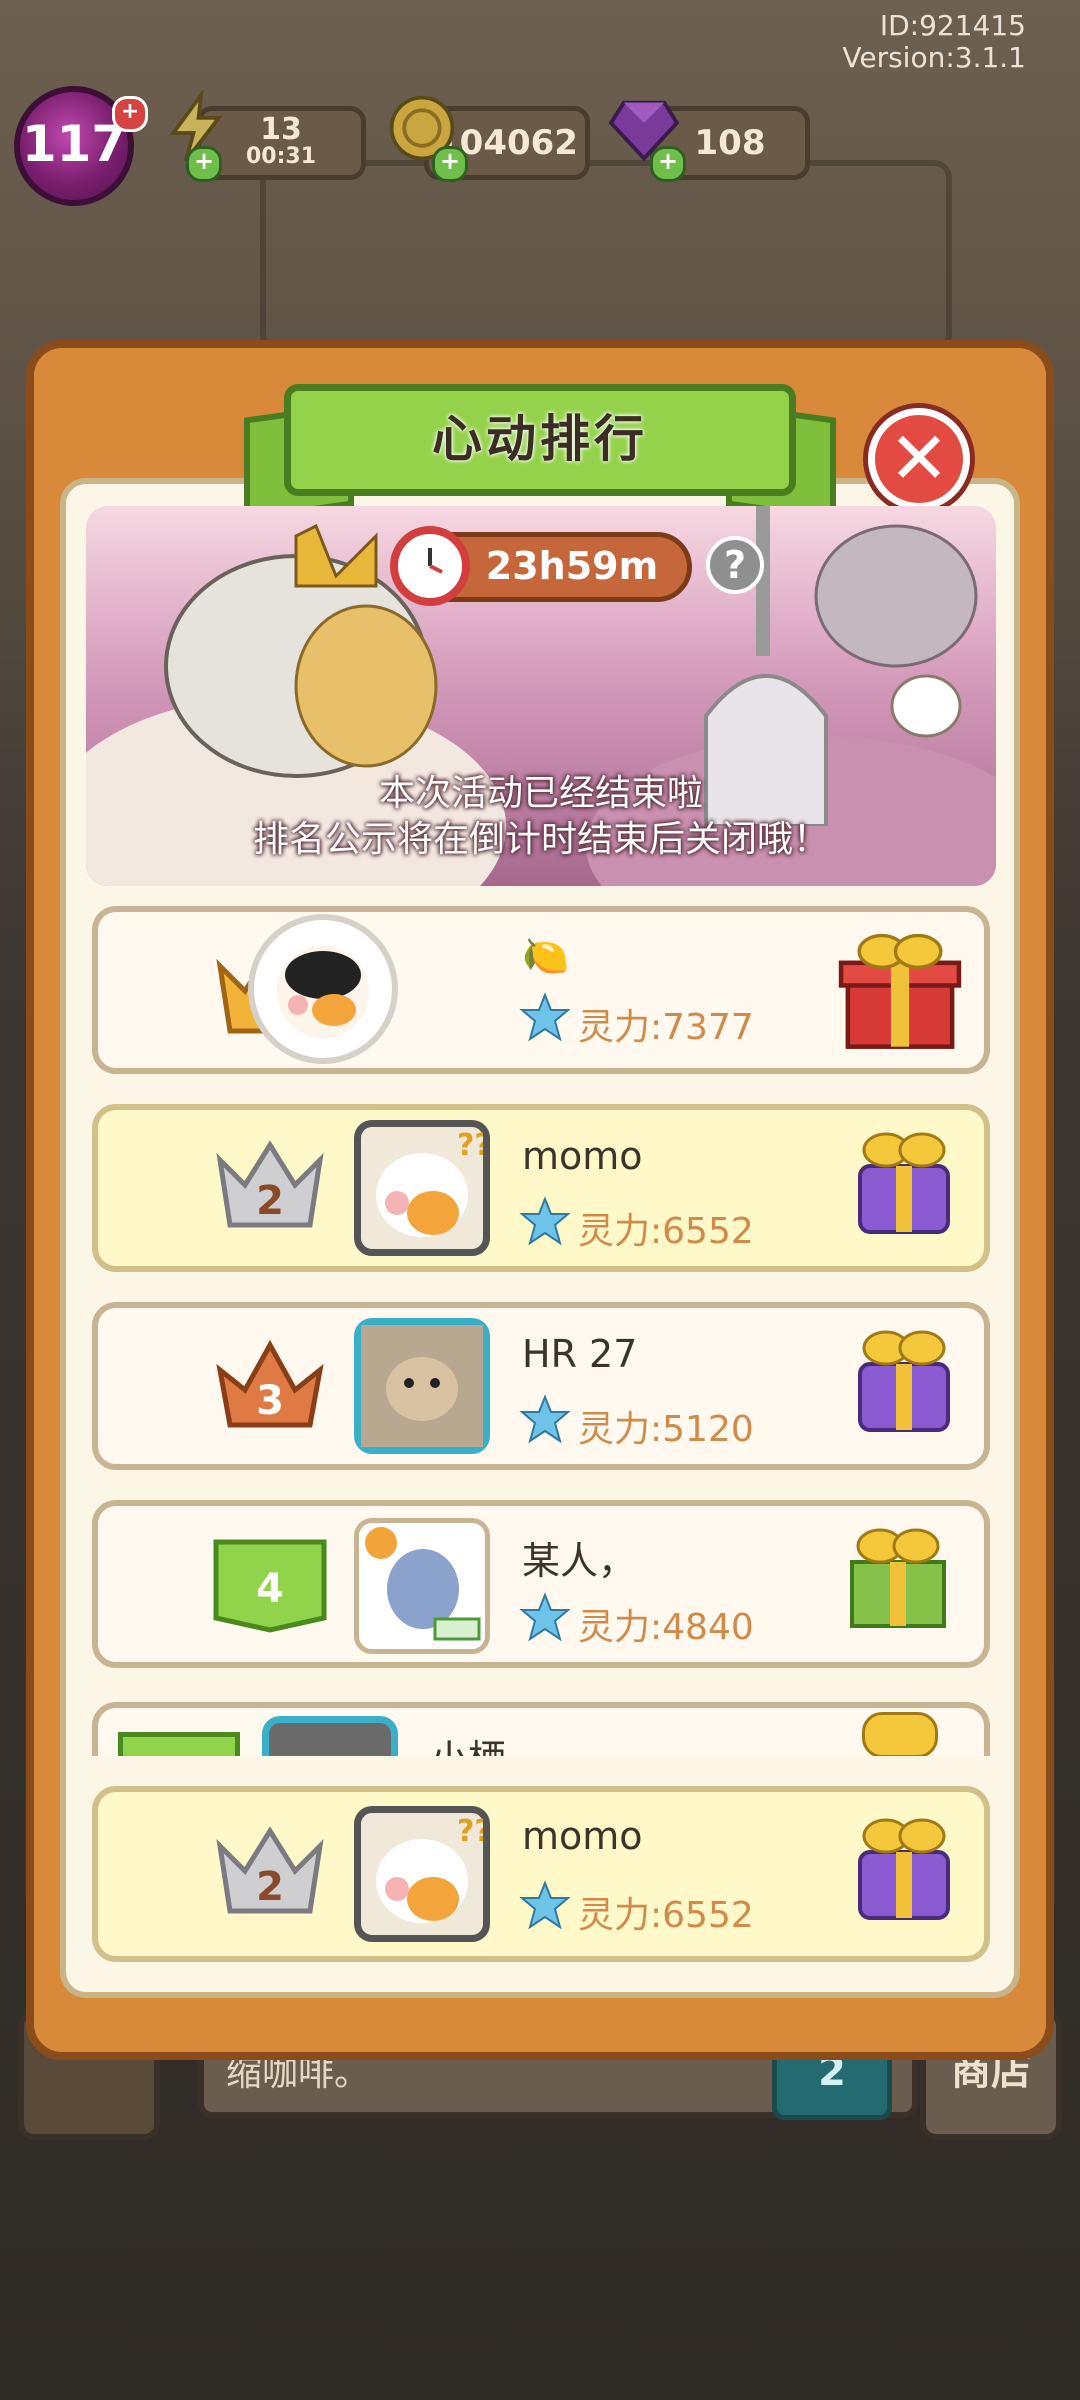 The height and width of the screenshot is (2400, 1080). I want to click on player-id: ID:921415, so click(952, 25).